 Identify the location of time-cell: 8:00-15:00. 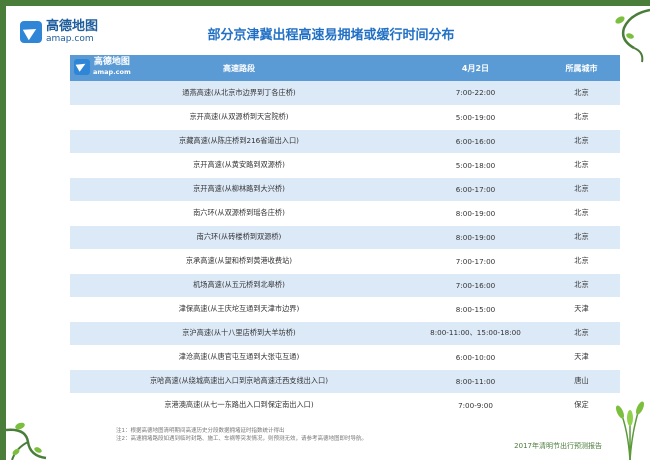
(475, 309).